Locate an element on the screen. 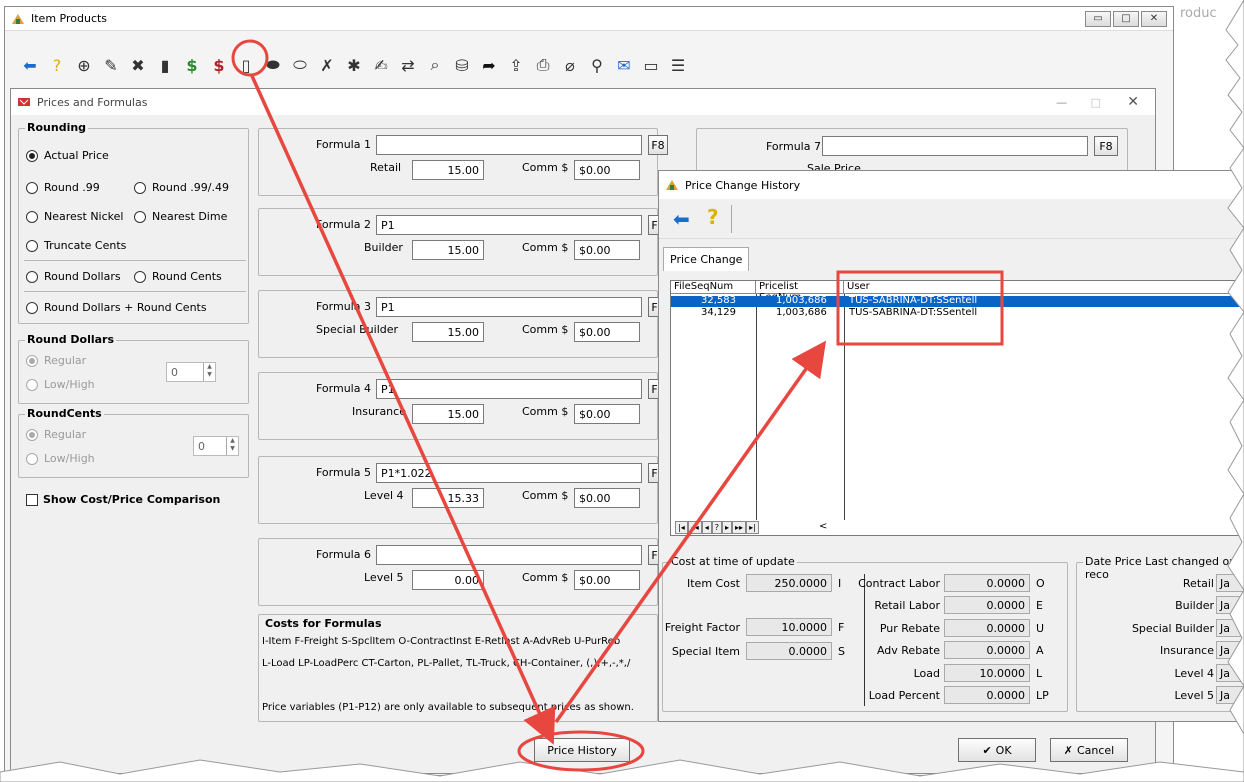  window-icon: ▭ is located at coordinates (651, 65).